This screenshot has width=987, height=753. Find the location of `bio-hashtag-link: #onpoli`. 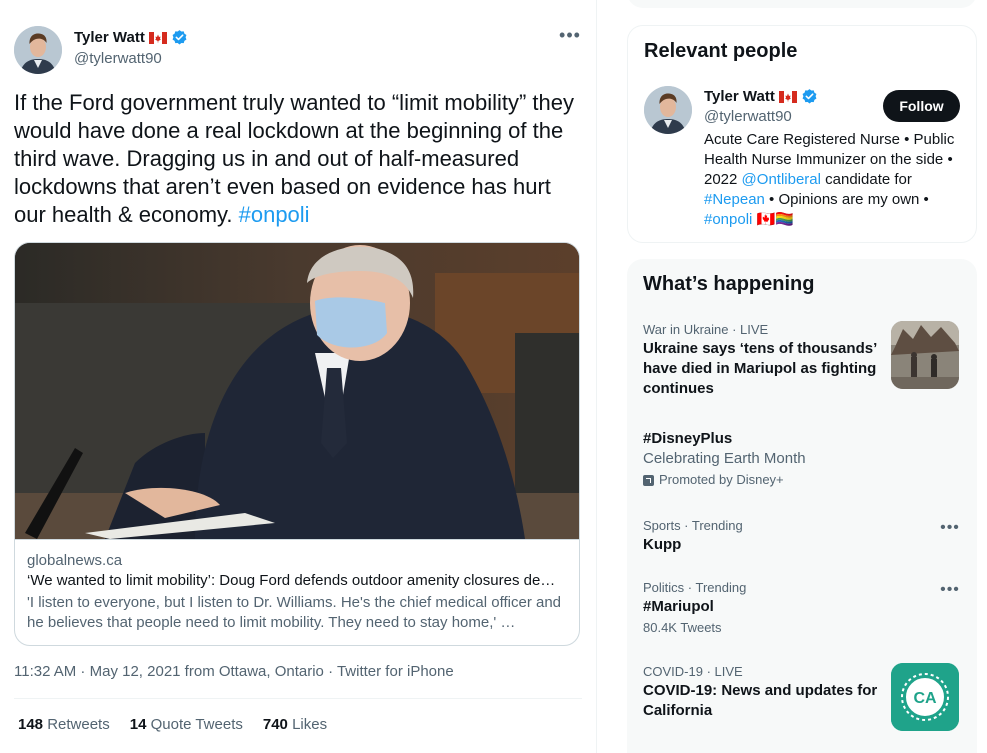

bio-hashtag-link: #onpoli is located at coordinates (728, 219).